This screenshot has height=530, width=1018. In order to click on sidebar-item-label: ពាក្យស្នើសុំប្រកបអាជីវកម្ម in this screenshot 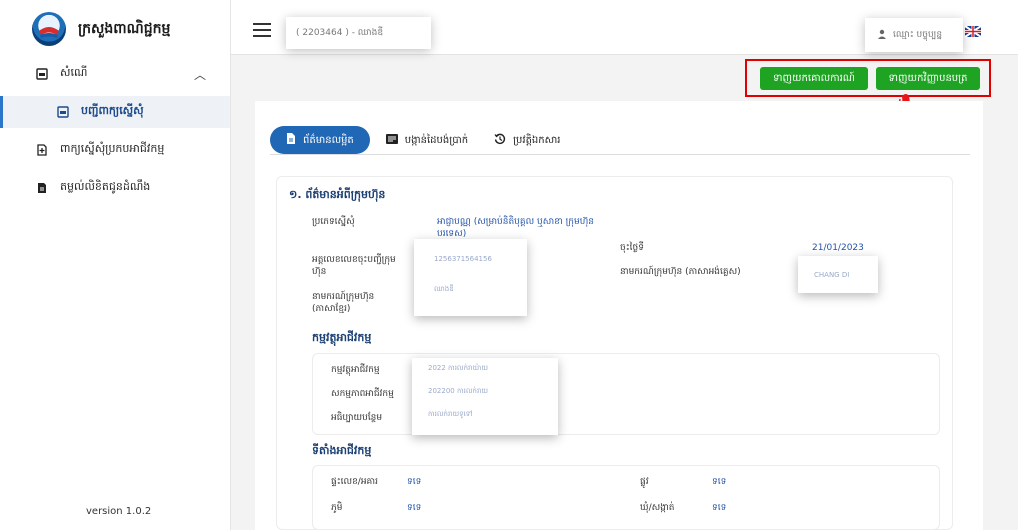, I will do `click(112, 148)`.